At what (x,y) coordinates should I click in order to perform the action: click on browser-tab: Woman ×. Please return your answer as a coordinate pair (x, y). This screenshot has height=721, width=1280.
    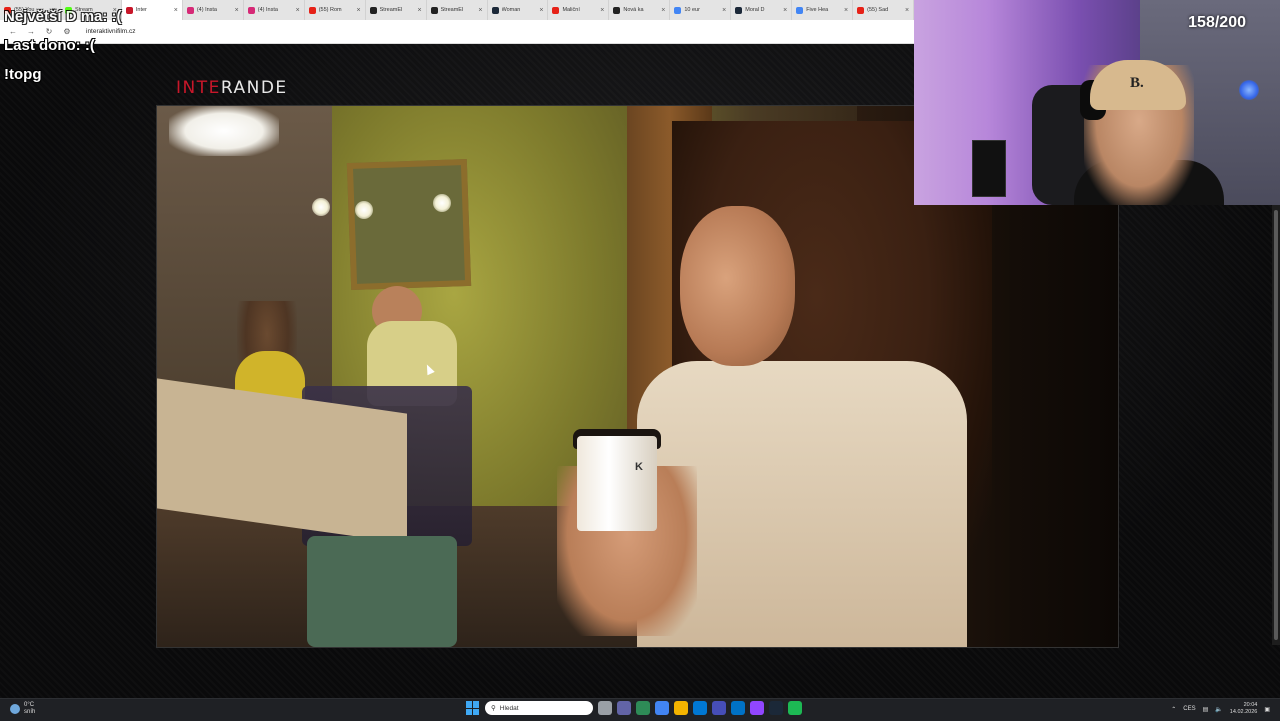
    Looking at the image, I should click on (518, 10).